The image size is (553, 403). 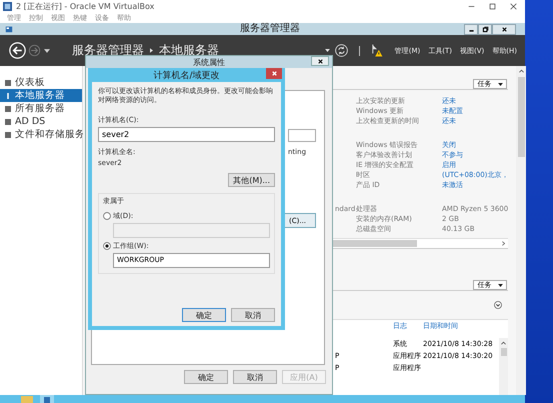 I want to click on flag-warning-icon, so click(x=376, y=50).